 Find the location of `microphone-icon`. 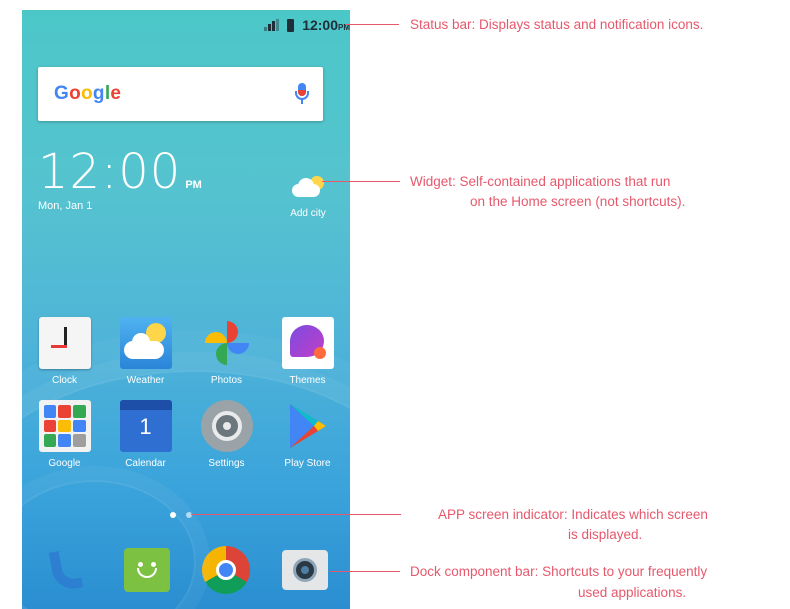

microphone-icon is located at coordinates (302, 94).